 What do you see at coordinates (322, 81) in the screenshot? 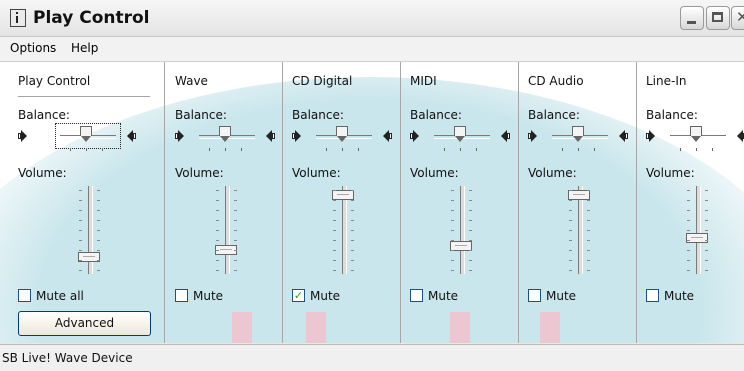
I see `channel-title: CD Digital` at bounding box center [322, 81].